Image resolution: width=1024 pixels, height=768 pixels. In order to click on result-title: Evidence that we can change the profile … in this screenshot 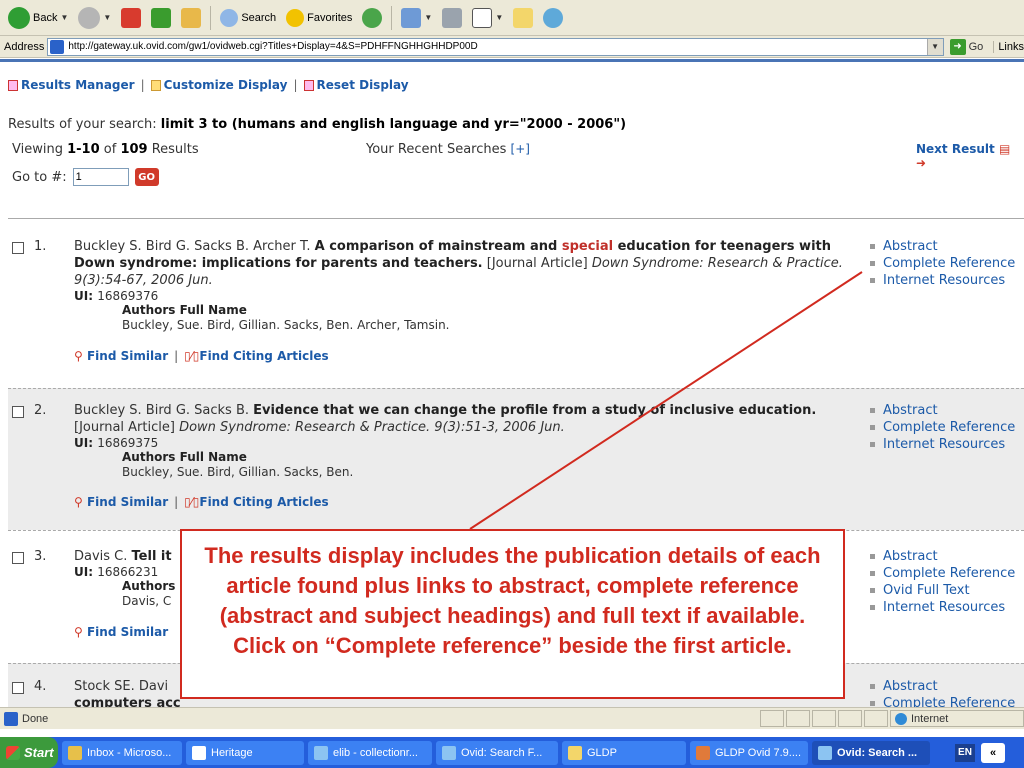, I will do `click(535, 410)`.